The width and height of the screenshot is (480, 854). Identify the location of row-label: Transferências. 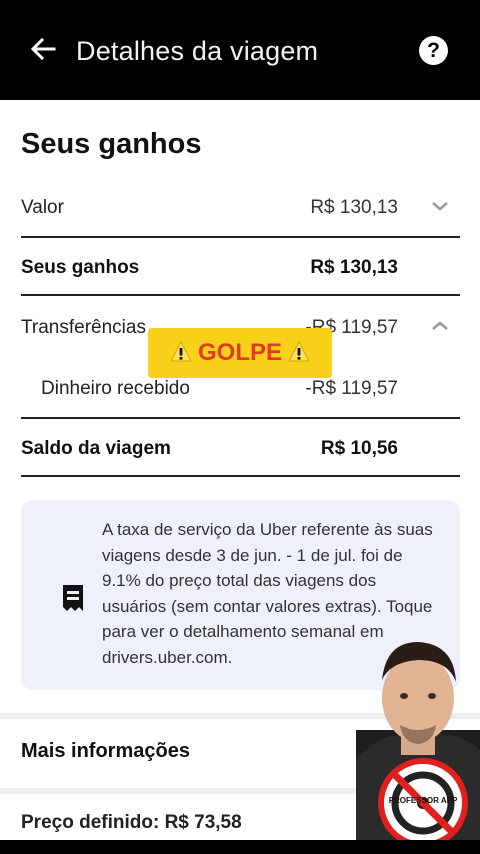
(83, 327).